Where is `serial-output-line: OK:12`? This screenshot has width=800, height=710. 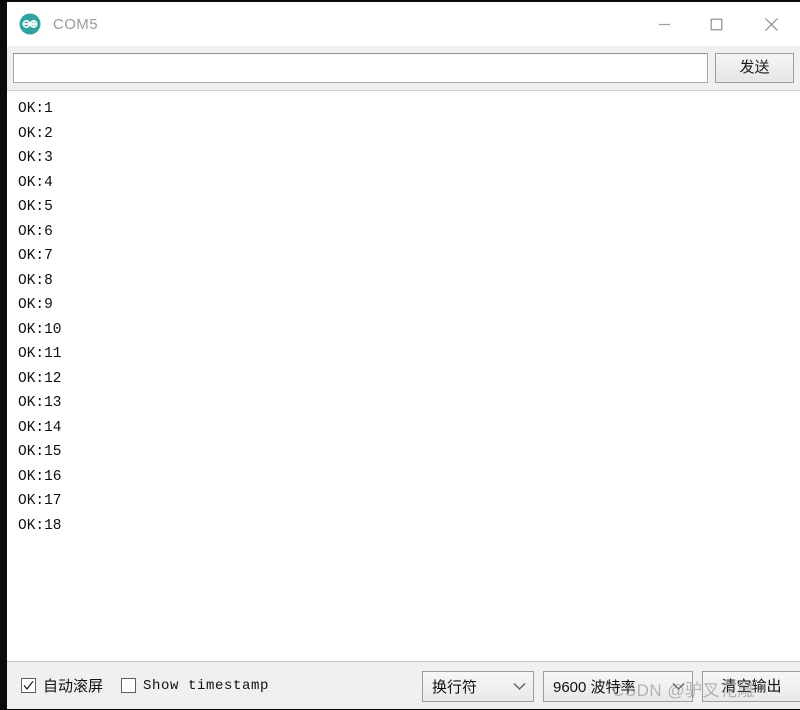 serial-output-line: OK:12 is located at coordinates (40, 378).